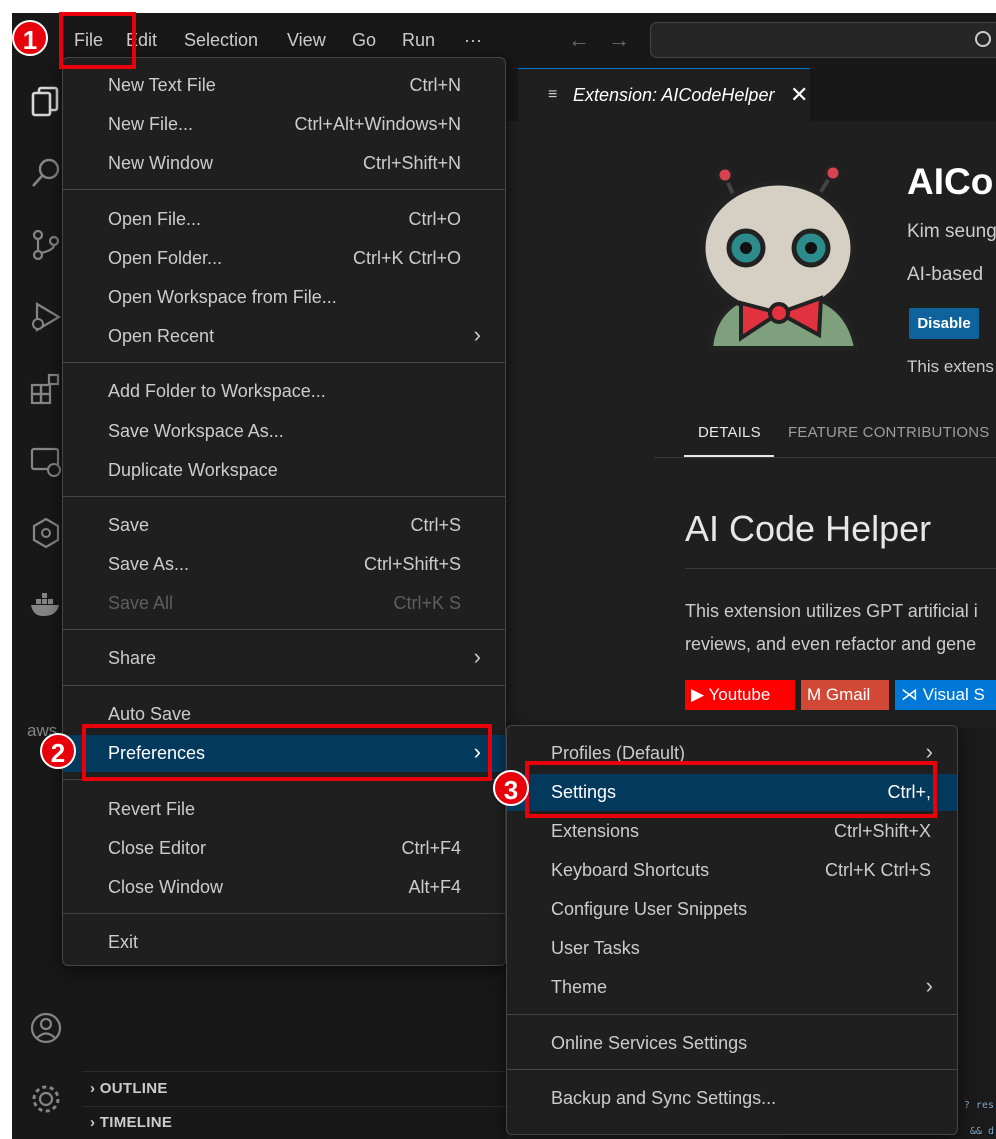 This screenshot has height=1139, width=996. I want to click on run-debug-icon, so click(46, 317).